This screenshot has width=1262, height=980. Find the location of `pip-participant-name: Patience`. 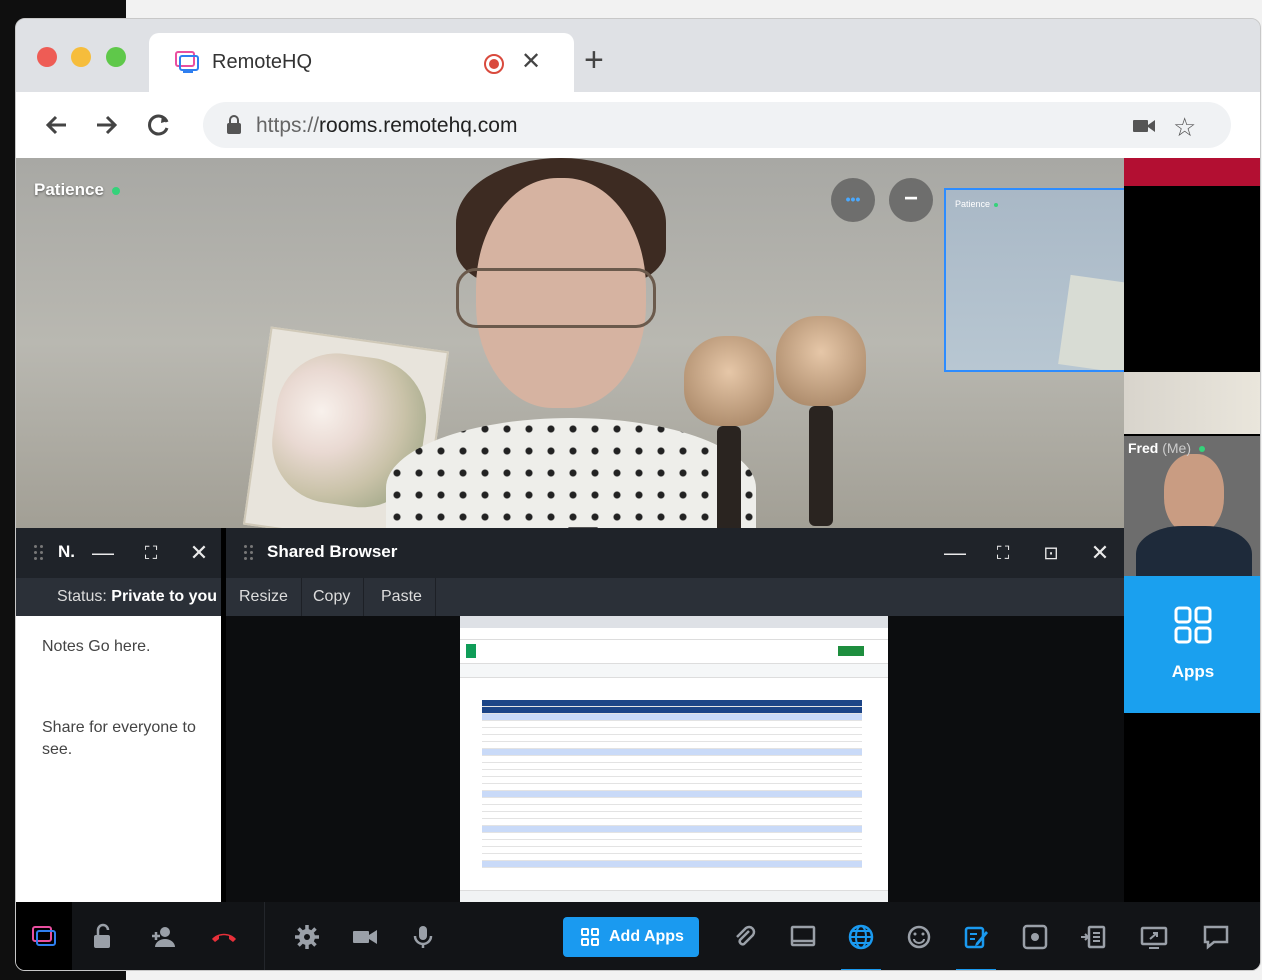

pip-participant-name: Patience is located at coordinates (977, 204).